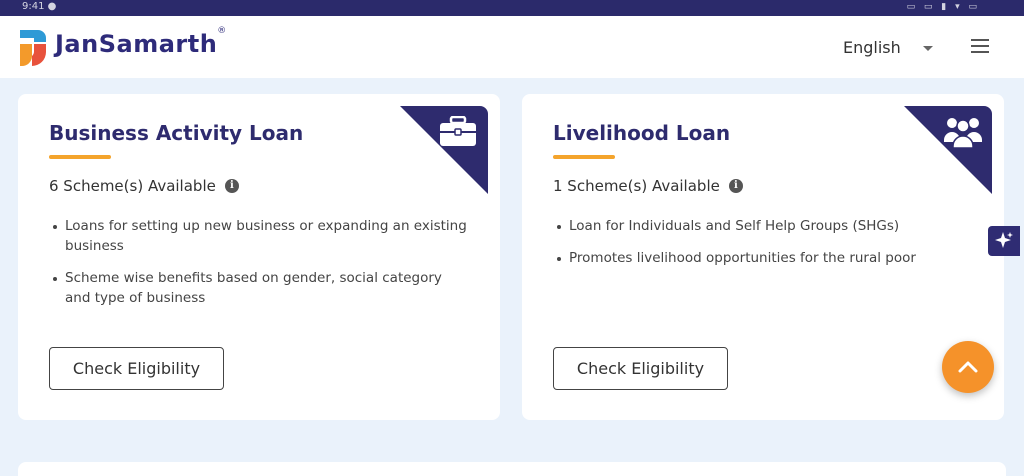 The height and width of the screenshot is (476, 1024). Describe the element at coordinates (512, 8) in the screenshot. I see `status-bar: 9:41 ● ▭ ▭ ▮ ▾ ▭` at that location.